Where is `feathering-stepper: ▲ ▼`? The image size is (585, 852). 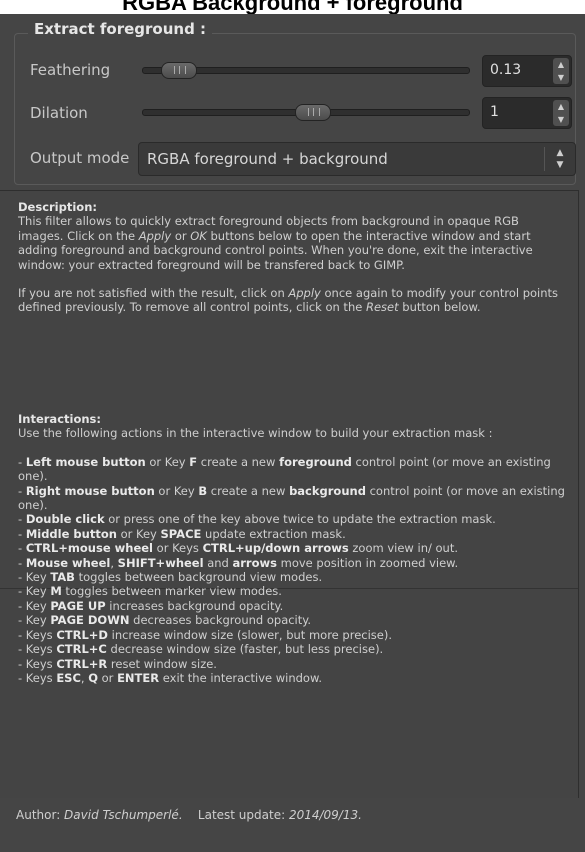 feathering-stepper: ▲ ▼ is located at coordinates (561, 71).